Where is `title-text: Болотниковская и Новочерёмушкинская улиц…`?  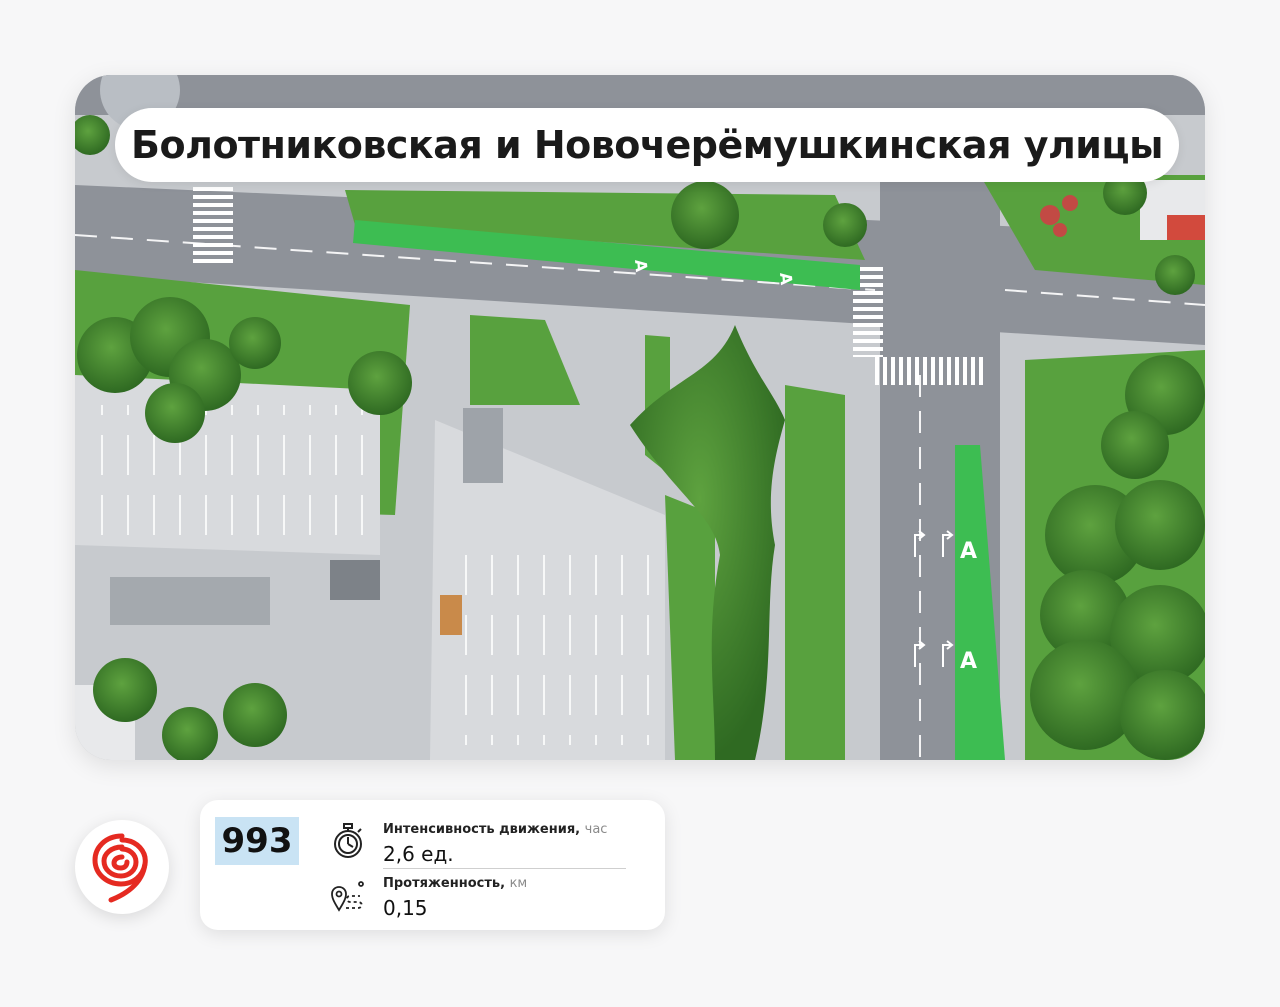
title-text: Болотниковская и Новочерёмушкинская улиц… is located at coordinates (647, 145).